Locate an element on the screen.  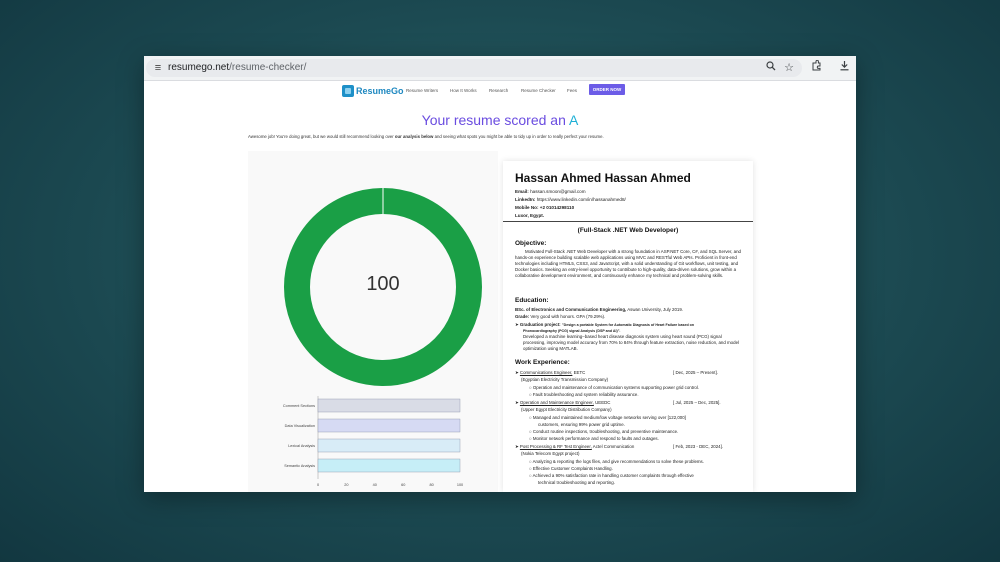
nav-research: Research is located at coordinates (498, 90).